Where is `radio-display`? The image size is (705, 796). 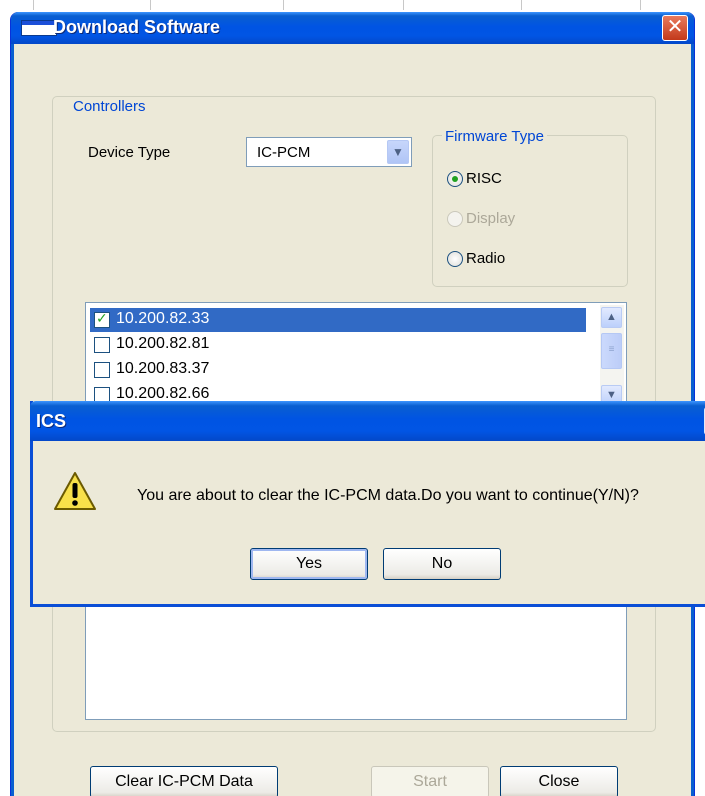 radio-display is located at coordinates (455, 219).